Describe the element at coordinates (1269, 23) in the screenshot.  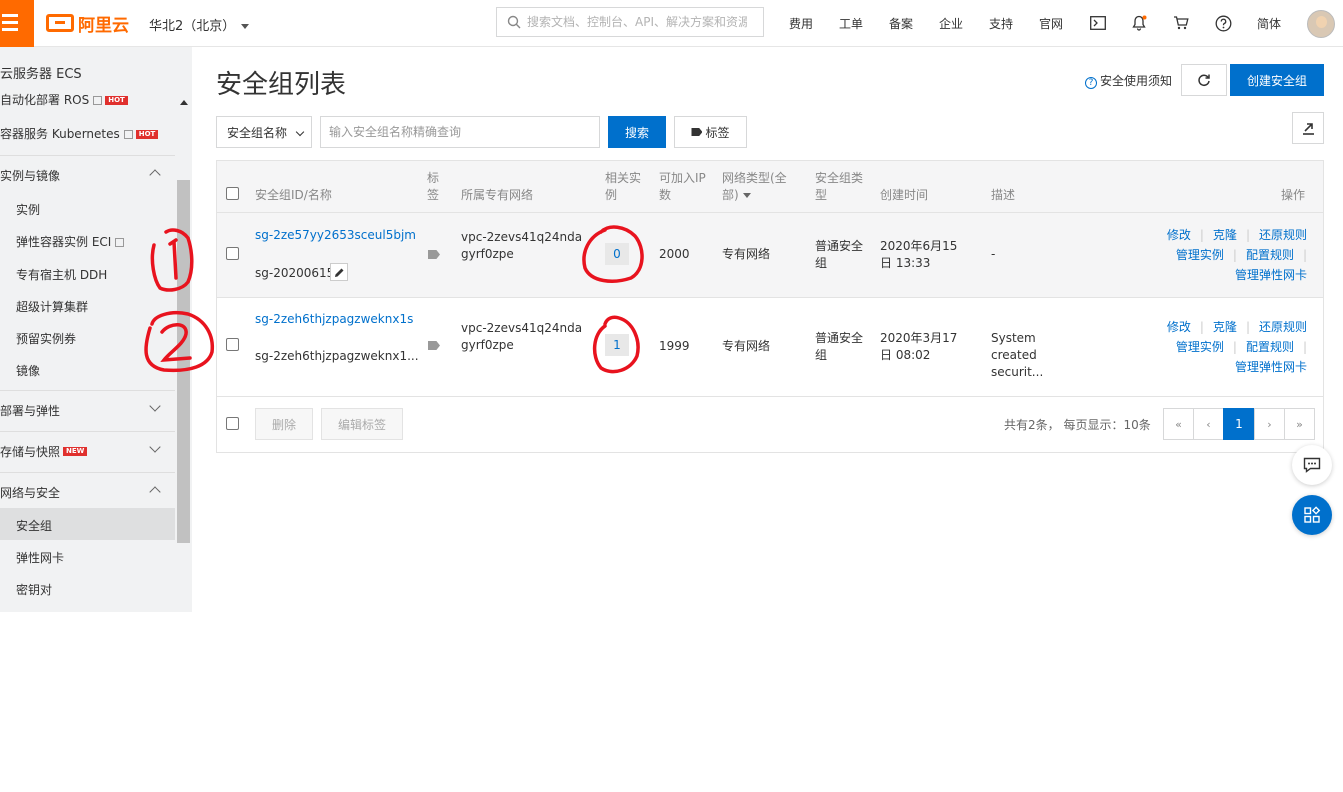
I see `language-switch: 简体` at that location.